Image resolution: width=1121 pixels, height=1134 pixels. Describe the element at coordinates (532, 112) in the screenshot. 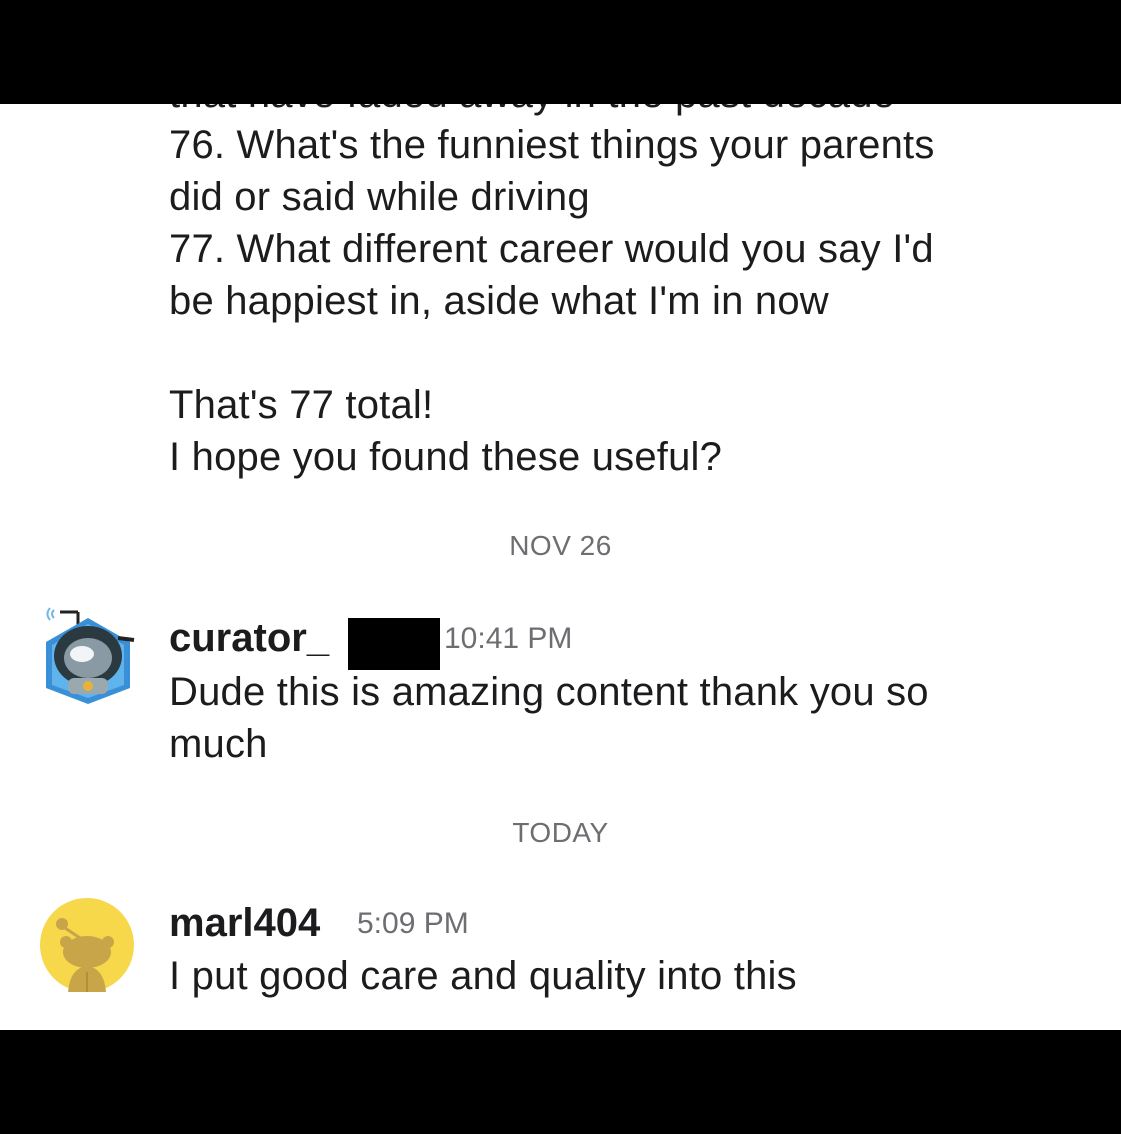

I see `message-line-cutoff: that have faded away in the past decade` at that location.